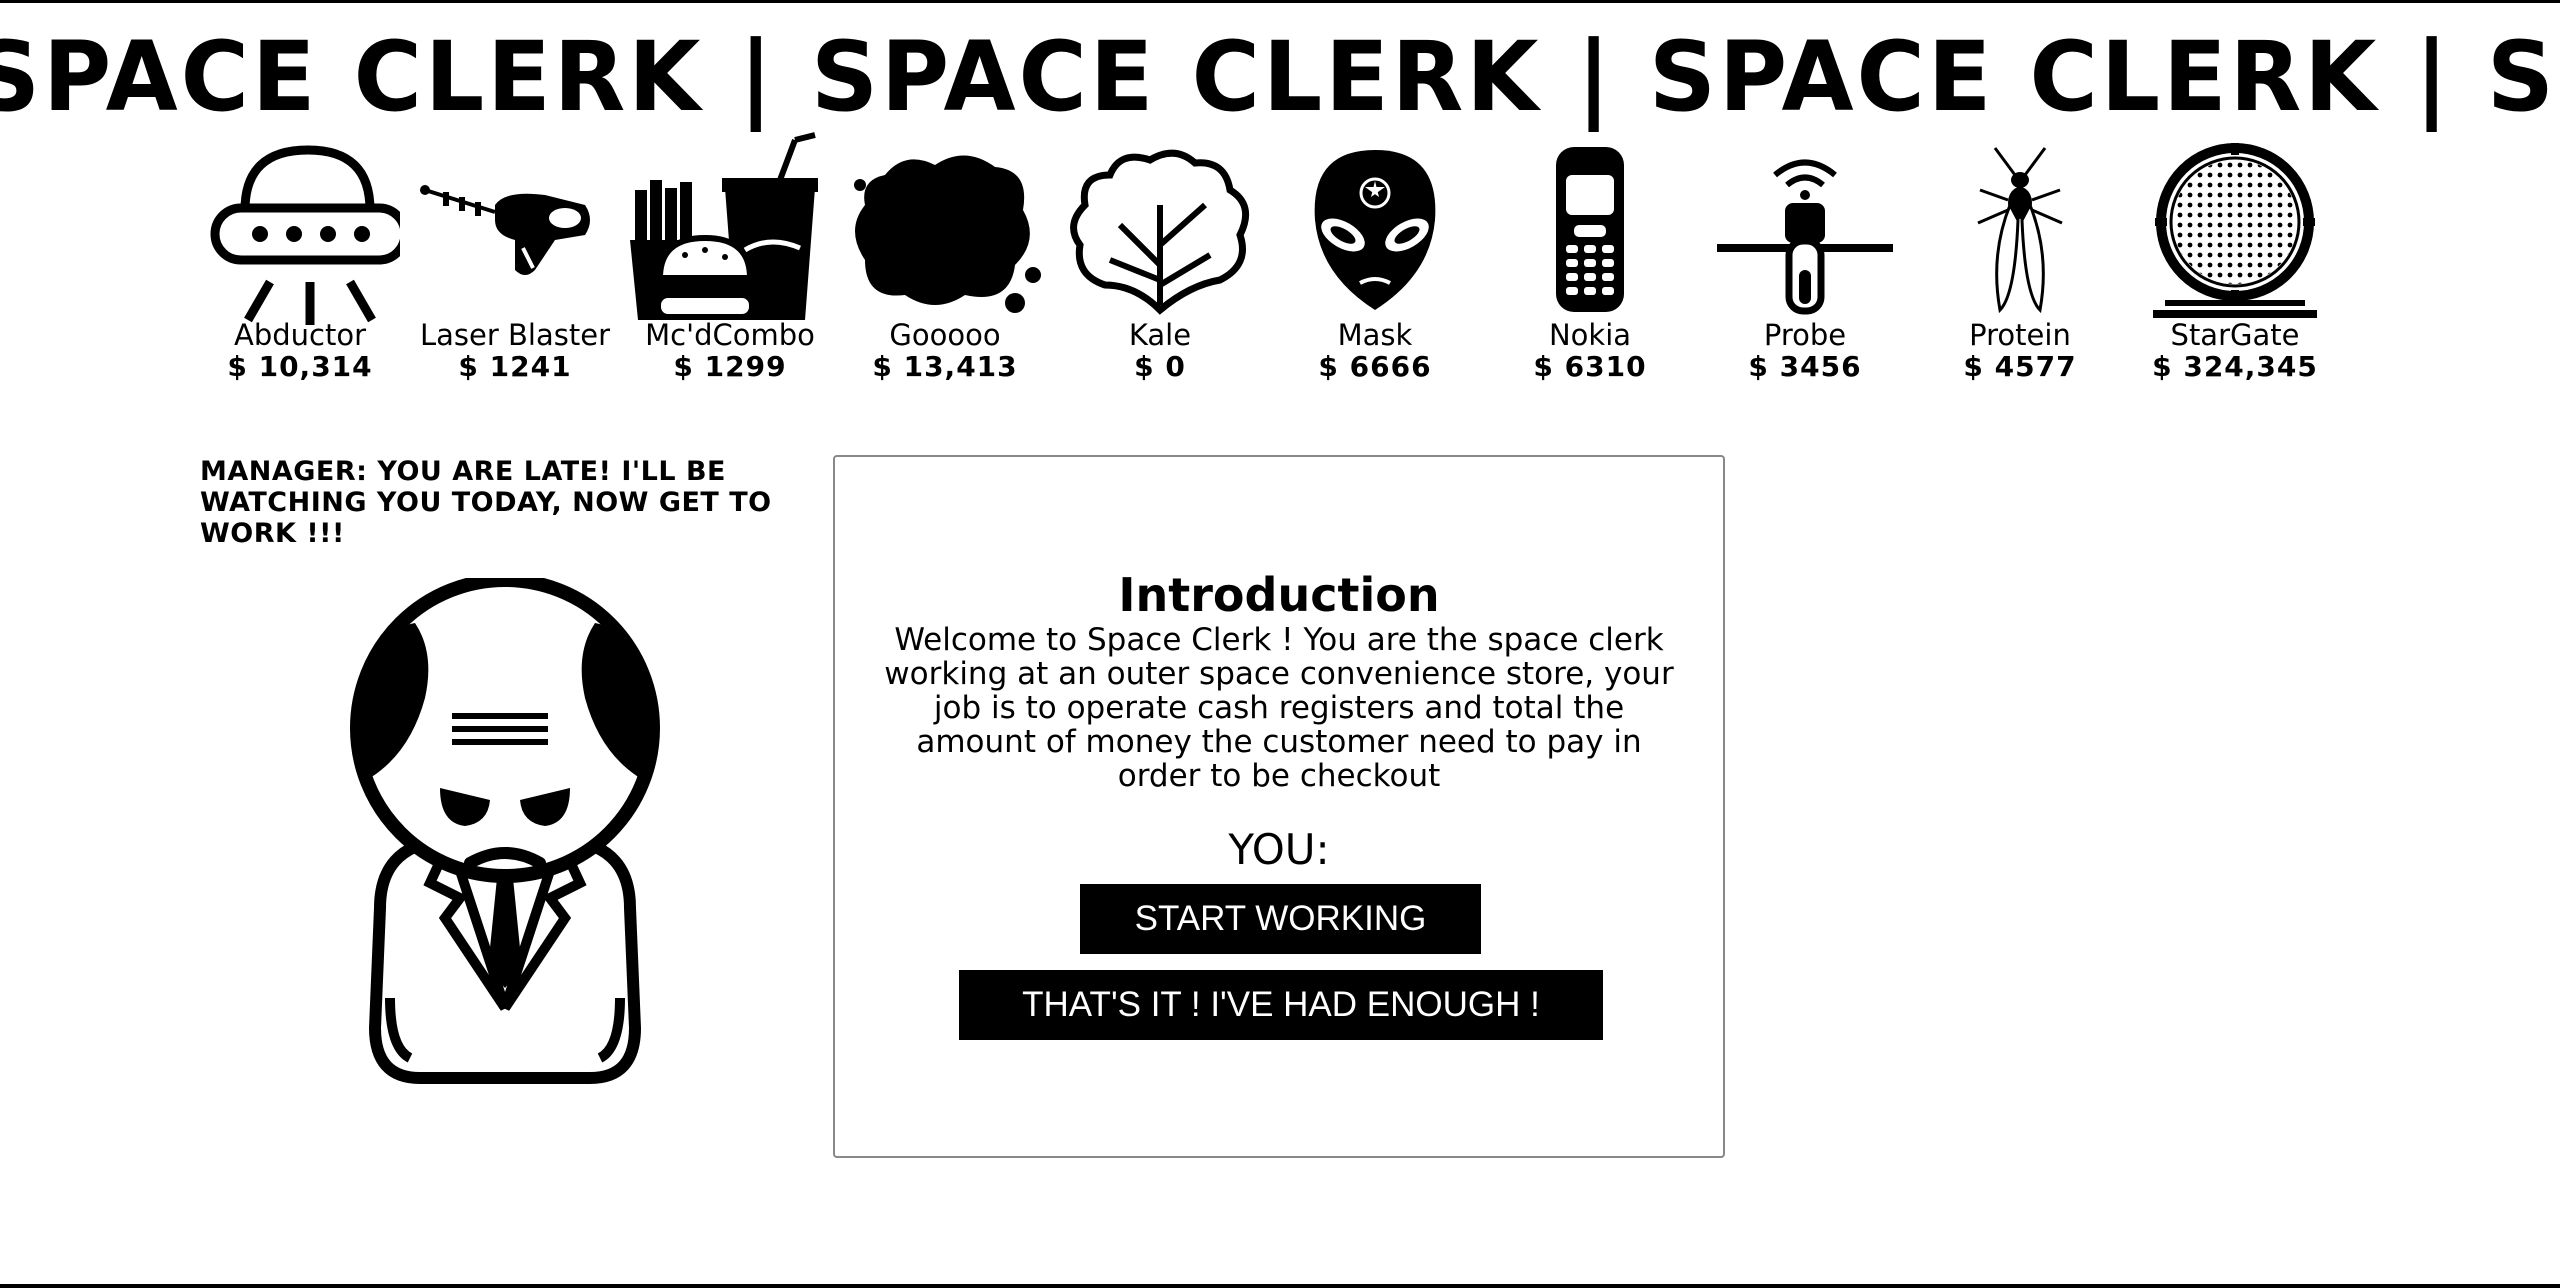 The width and height of the screenshot is (2560, 1288). Describe the element at coordinates (1375, 335) in the screenshot. I see `product-name: Mask` at that location.